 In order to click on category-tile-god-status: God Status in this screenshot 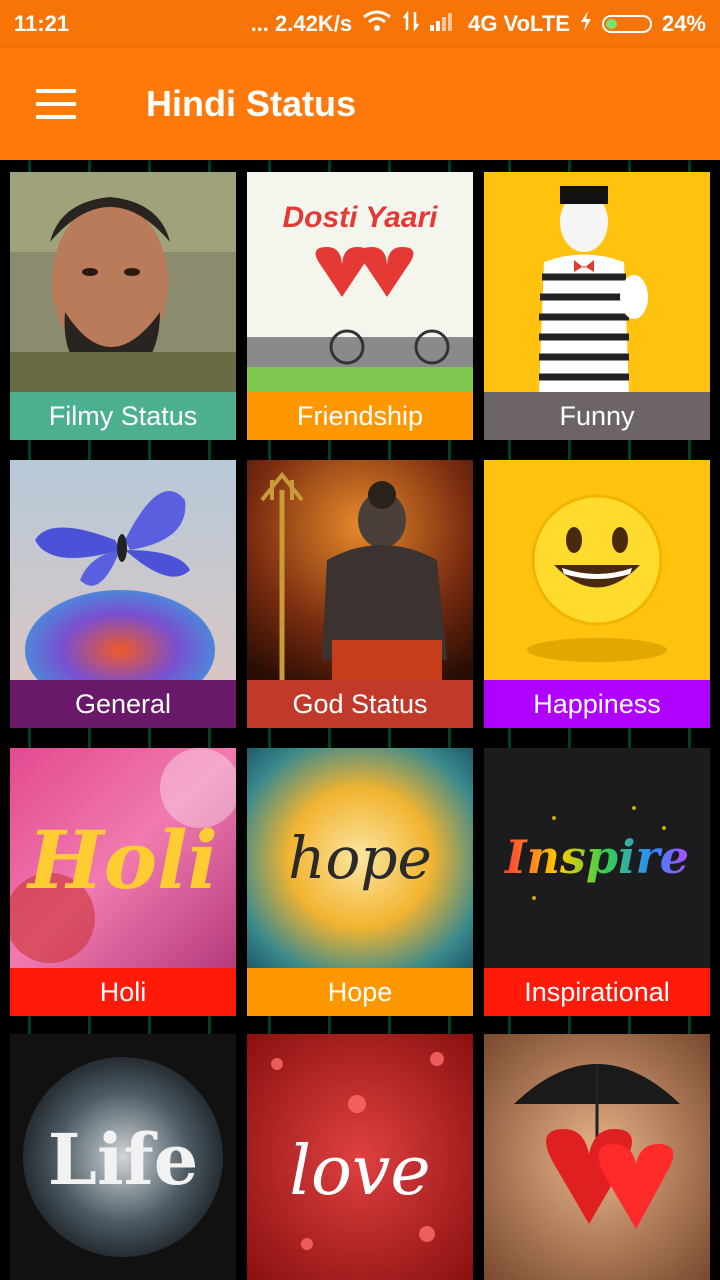, I will do `click(360, 594)`.